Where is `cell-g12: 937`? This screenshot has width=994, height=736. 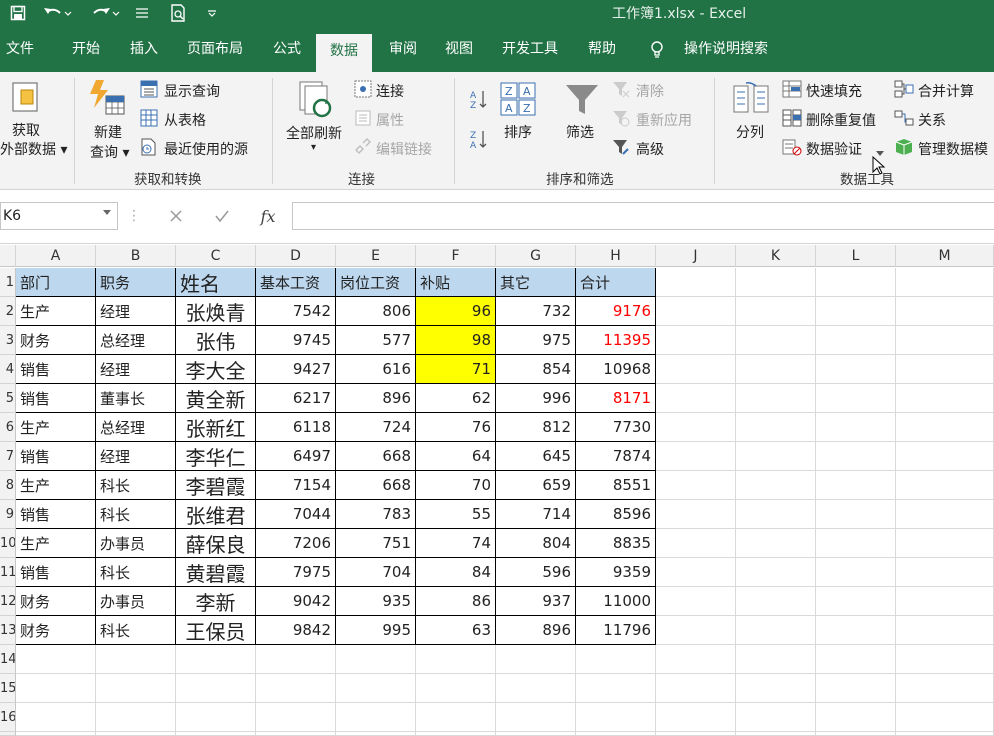
cell-g12: 937 is located at coordinates (536, 601).